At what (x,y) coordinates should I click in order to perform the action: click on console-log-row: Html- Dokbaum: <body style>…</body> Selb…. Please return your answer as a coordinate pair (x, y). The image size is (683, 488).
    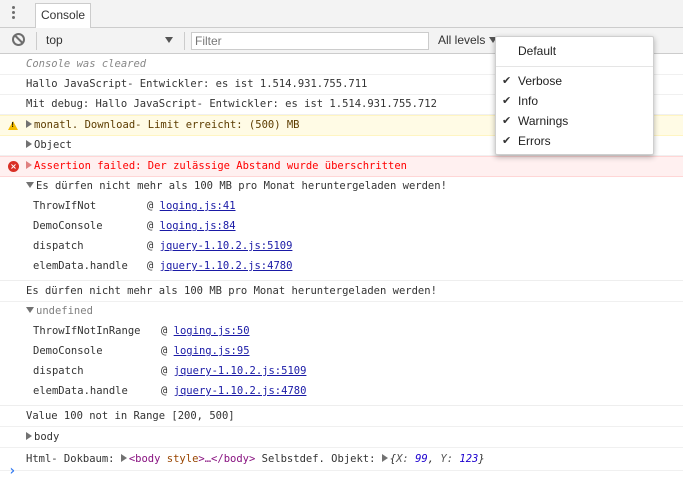
    Looking at the image, I should click on (341, 459).